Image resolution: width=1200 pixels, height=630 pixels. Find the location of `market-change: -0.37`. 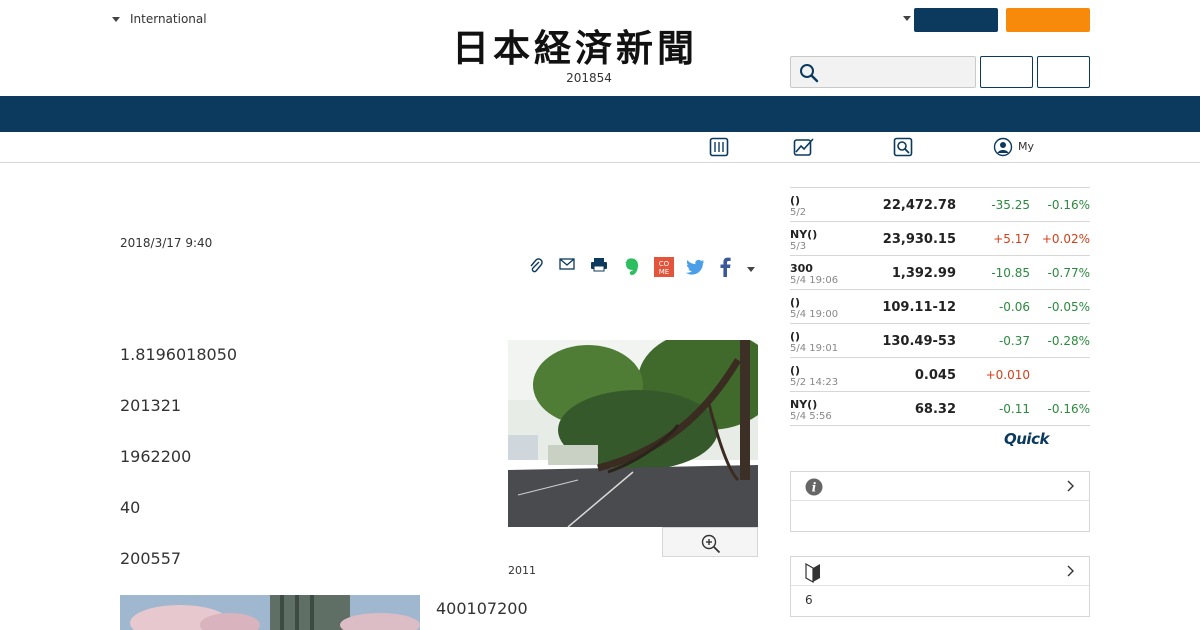

market-change: -0.37 is located at coordinates (1014, 341).